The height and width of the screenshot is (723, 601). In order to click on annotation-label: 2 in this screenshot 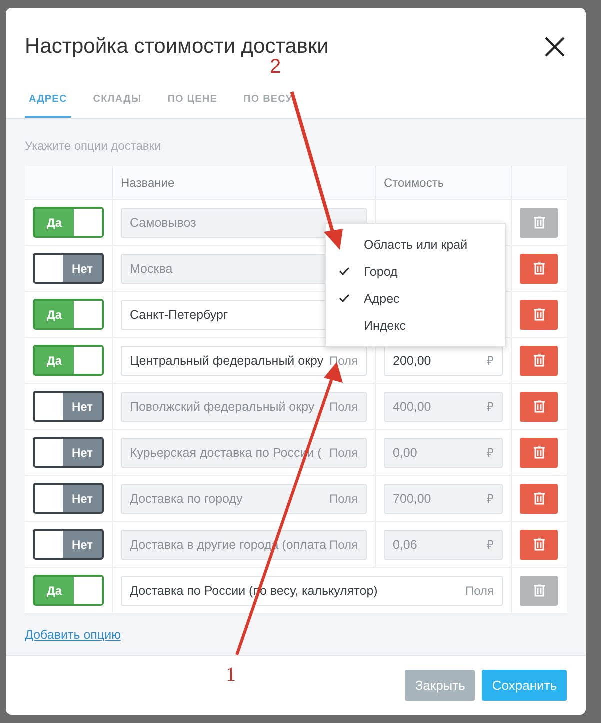, I will do `click(276, 67)`.